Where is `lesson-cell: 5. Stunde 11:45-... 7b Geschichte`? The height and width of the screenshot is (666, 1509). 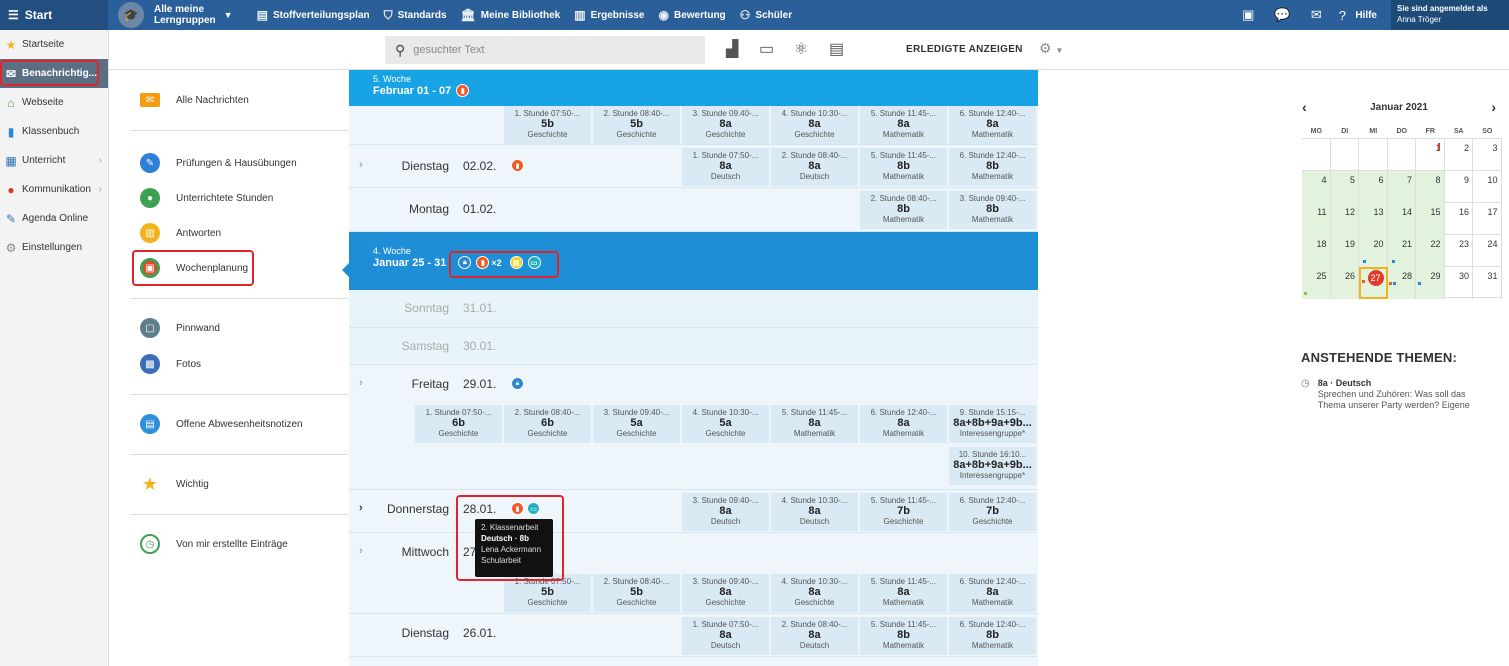 lesson-cell: 5. Stunde 11:45-... 7b Geschichte is located at coordinates (904, 512).